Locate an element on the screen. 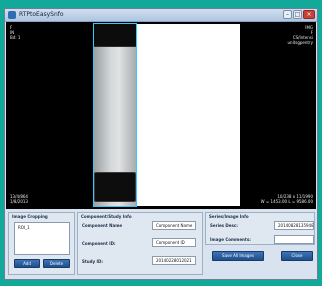  series-desc-label: Series Desc: is located at coordinates (224, 225).